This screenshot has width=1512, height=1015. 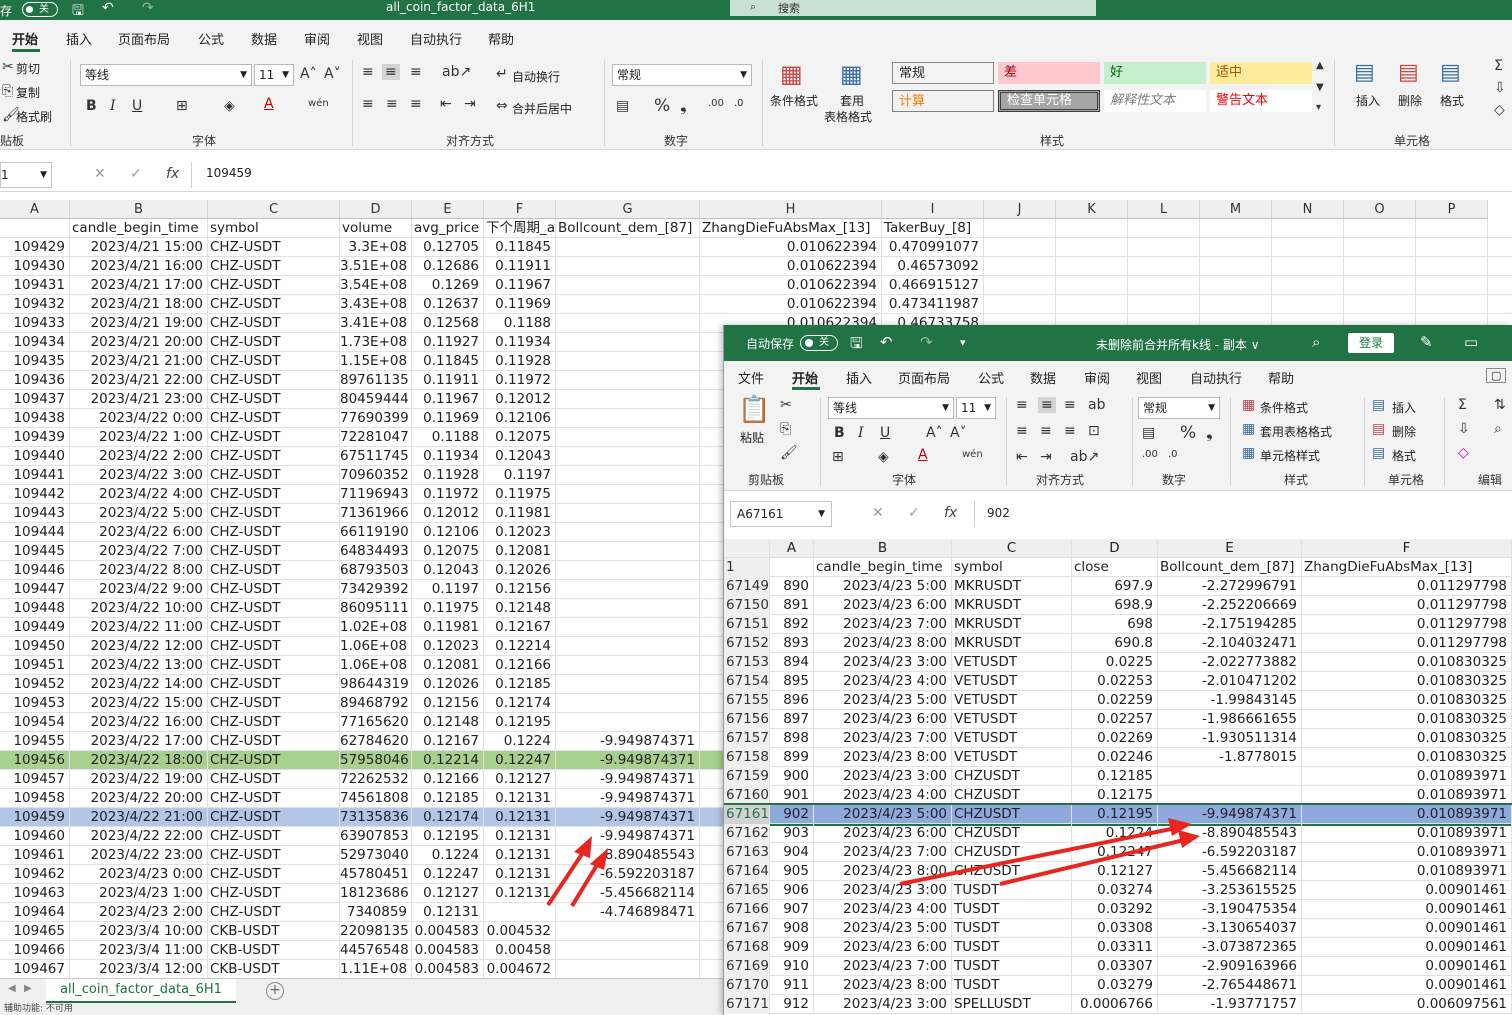 I want to click on cell: 0.12247, so click(x=1115, y=852).